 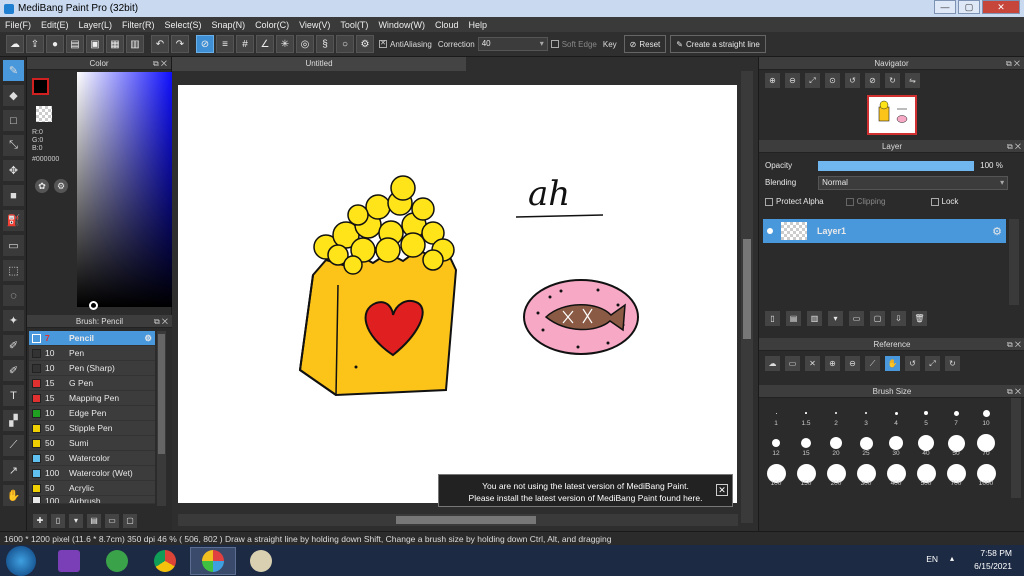 What do you see at coordinates (148, 338) in the screenshot?
I see `gear-icon: ⚙` at bounding box center [148, 338].